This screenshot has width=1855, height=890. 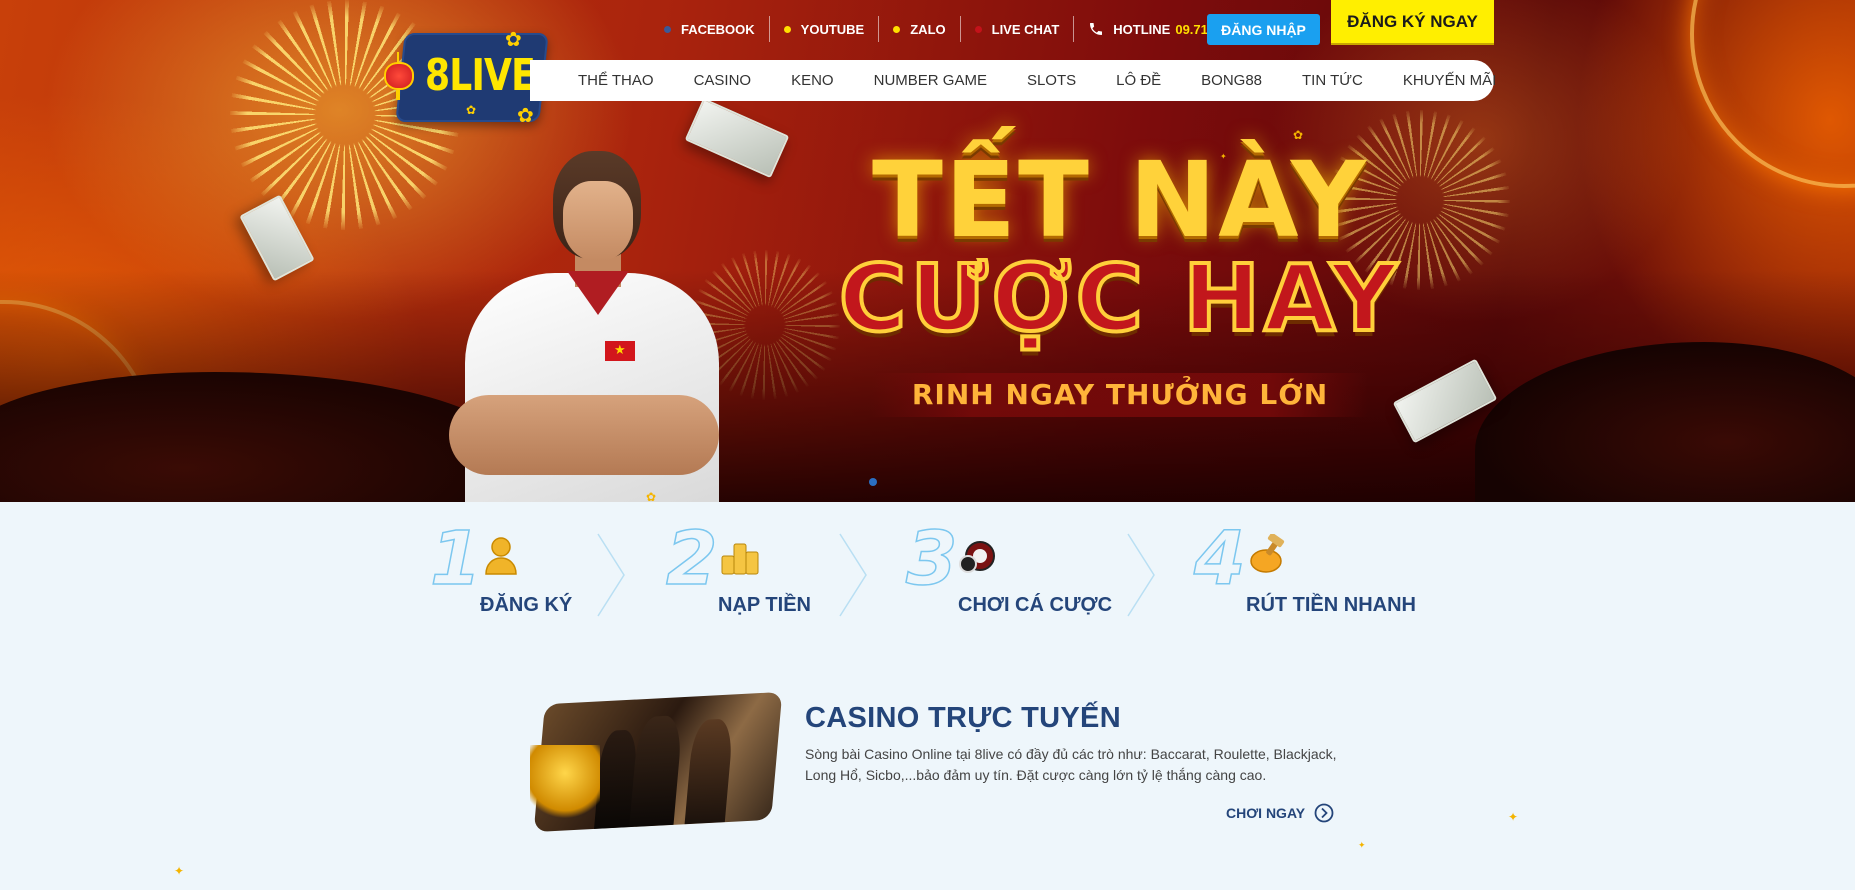 What do you see at coordinates (963, 718) in the screenshot?
I see `casino-title: CASINO TRỰC TUYẾN` at bounding box center [963, 718].